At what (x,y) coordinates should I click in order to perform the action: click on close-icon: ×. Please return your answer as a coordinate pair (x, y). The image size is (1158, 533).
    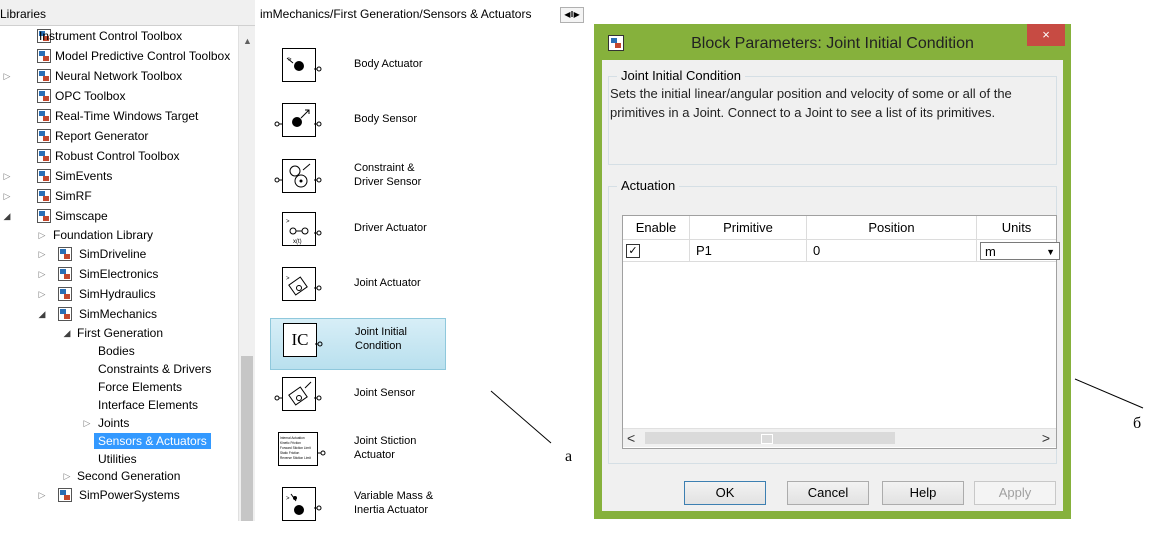
    Looking at the image, I should click on (1046, 34).